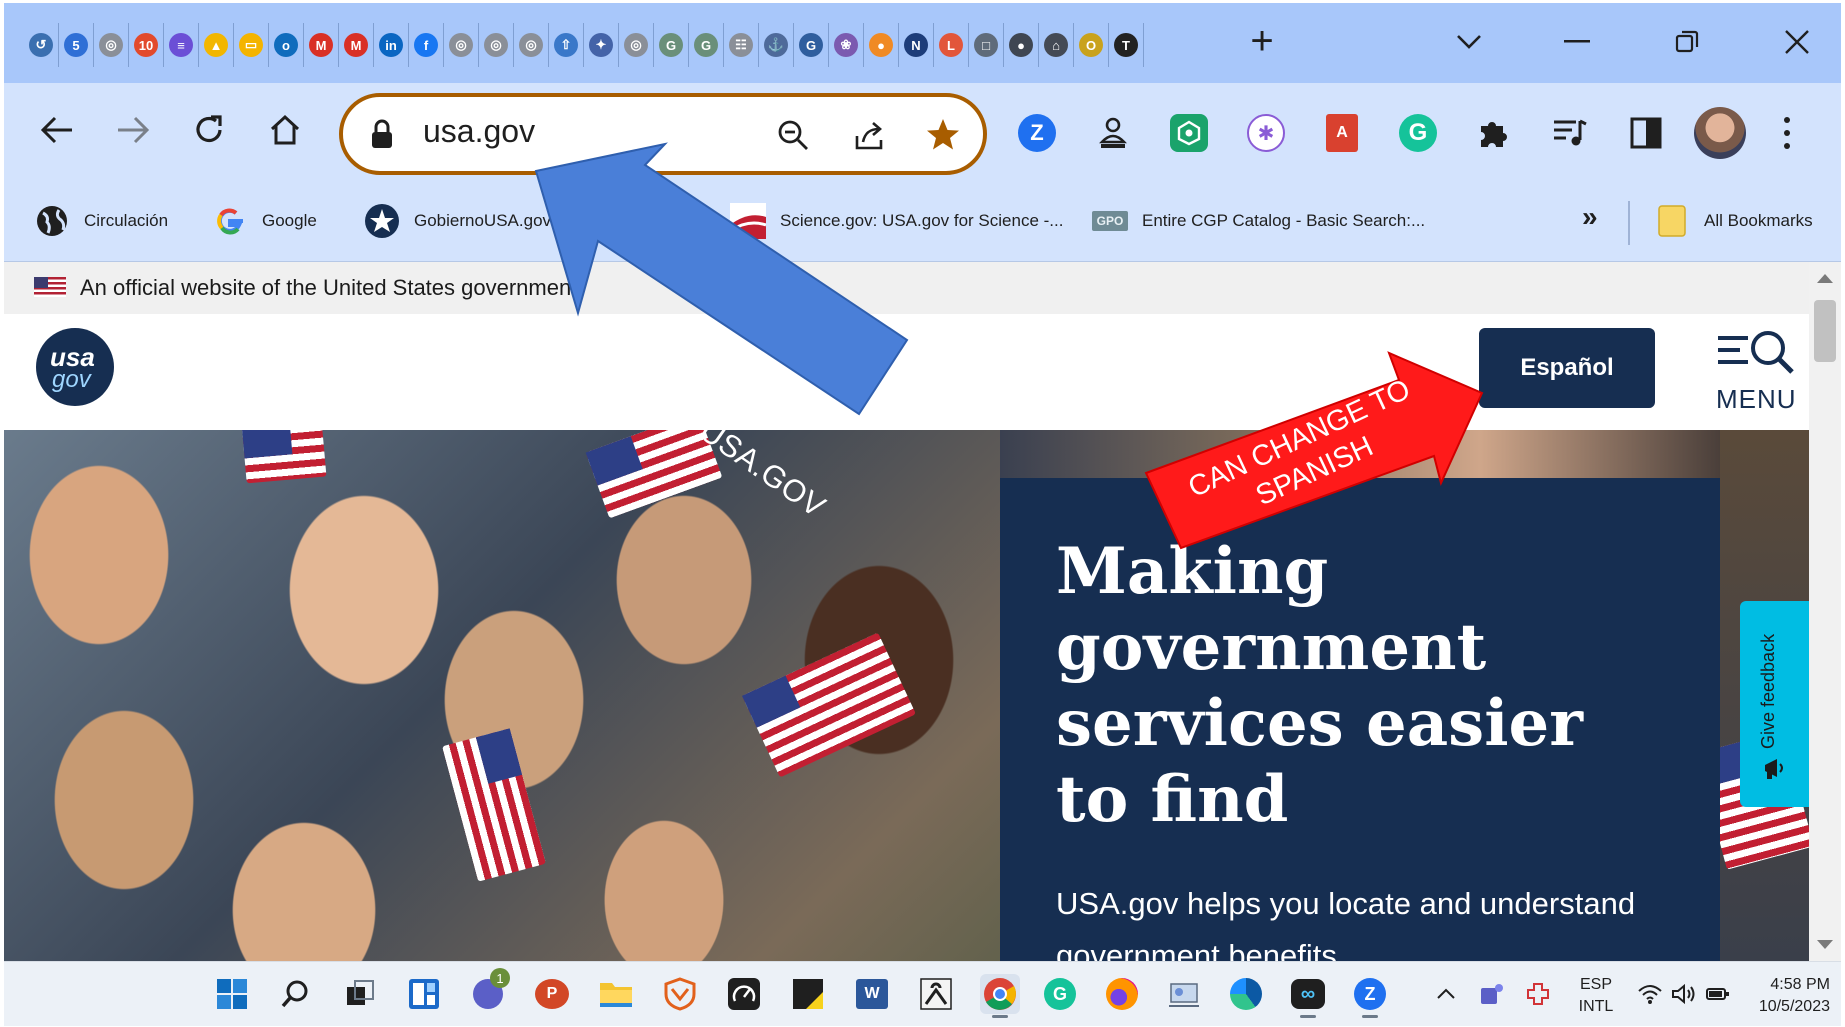 The image size is (1845, 1027). What do you see at coordinates (391, 45) in the screenshot?
I see `pinned-tab: in` at bounding box center [391, 45].